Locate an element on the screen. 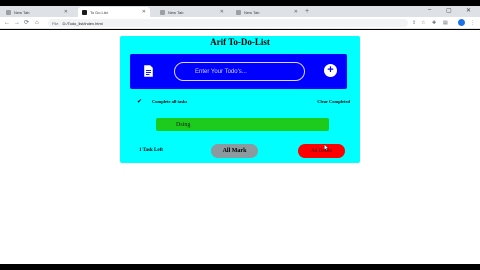  app-title: Arif To-Do-List is located at coordinates (240, 42).